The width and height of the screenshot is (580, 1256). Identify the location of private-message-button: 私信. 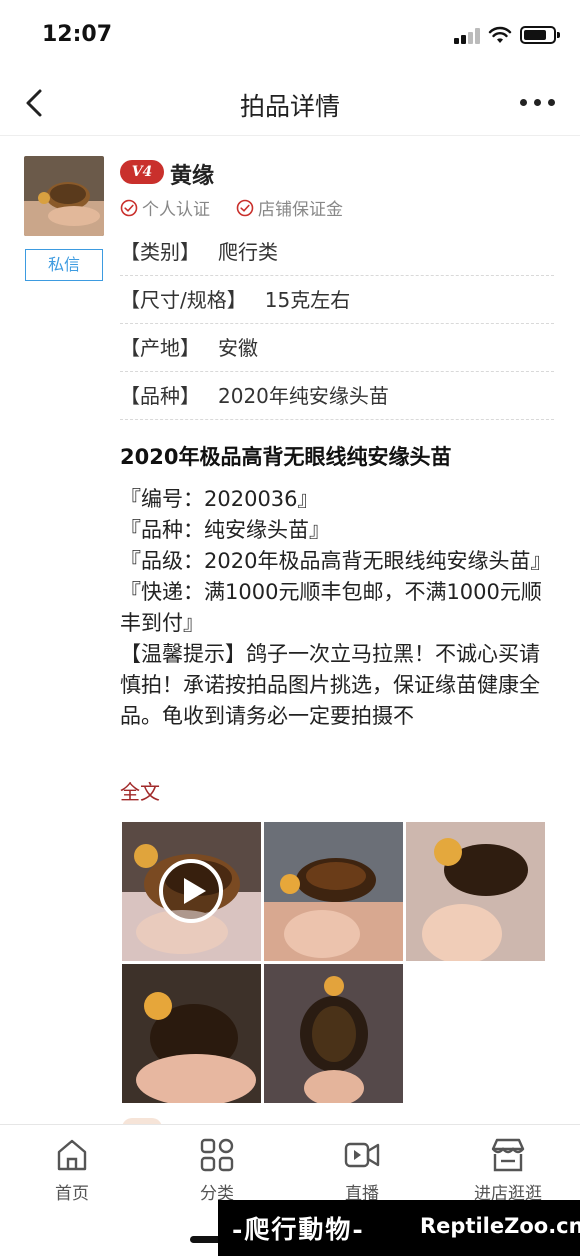
(64, 265).